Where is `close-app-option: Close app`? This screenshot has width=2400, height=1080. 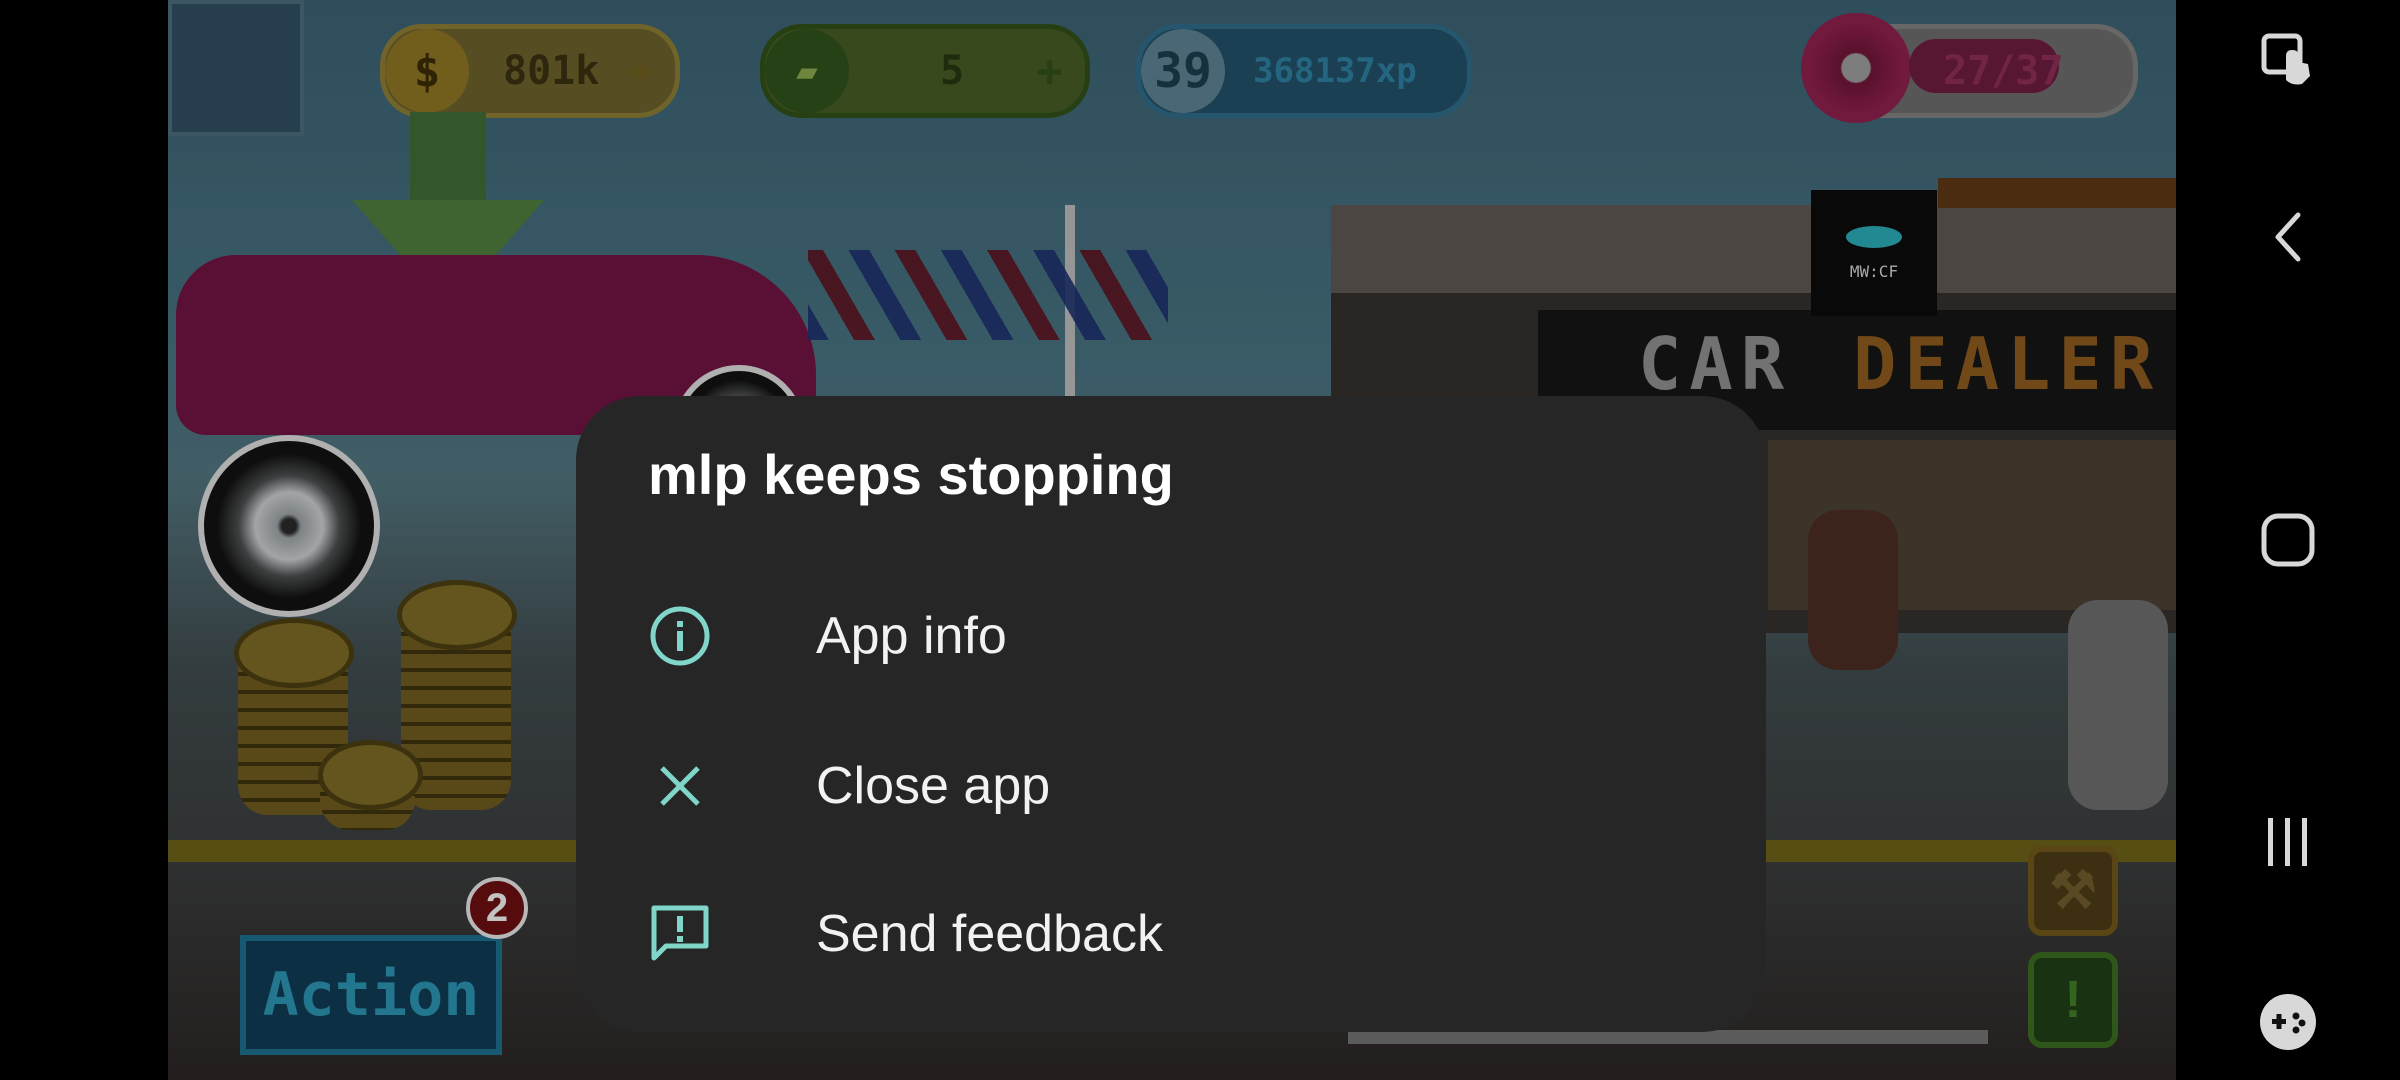 close-app-option: Close app is located at coordinates (1171, 786).